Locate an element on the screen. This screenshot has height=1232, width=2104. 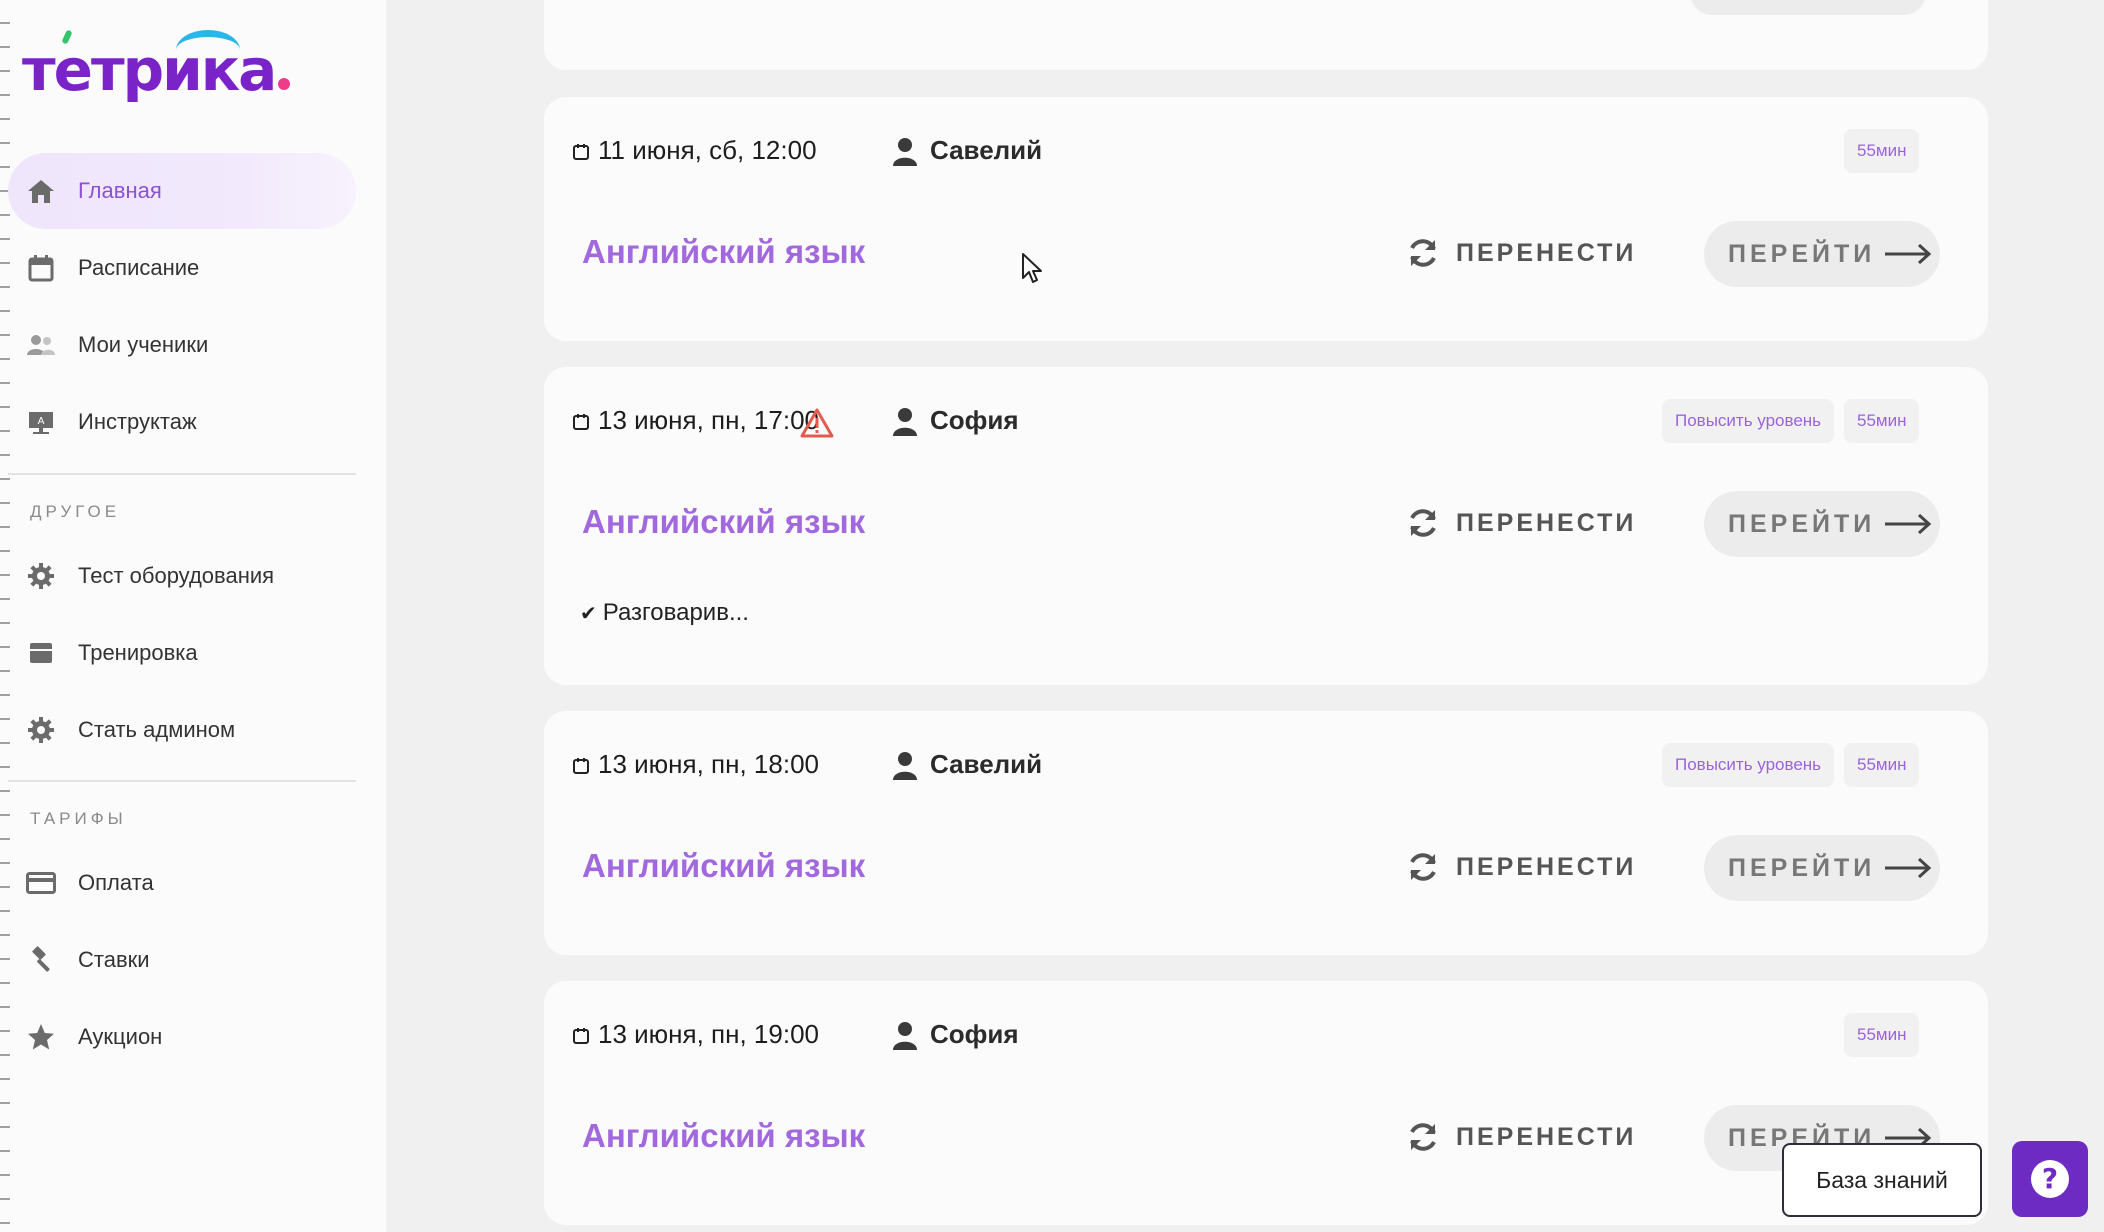
sidebar-item-label: Стать админом is located at coordinates (157, 729).